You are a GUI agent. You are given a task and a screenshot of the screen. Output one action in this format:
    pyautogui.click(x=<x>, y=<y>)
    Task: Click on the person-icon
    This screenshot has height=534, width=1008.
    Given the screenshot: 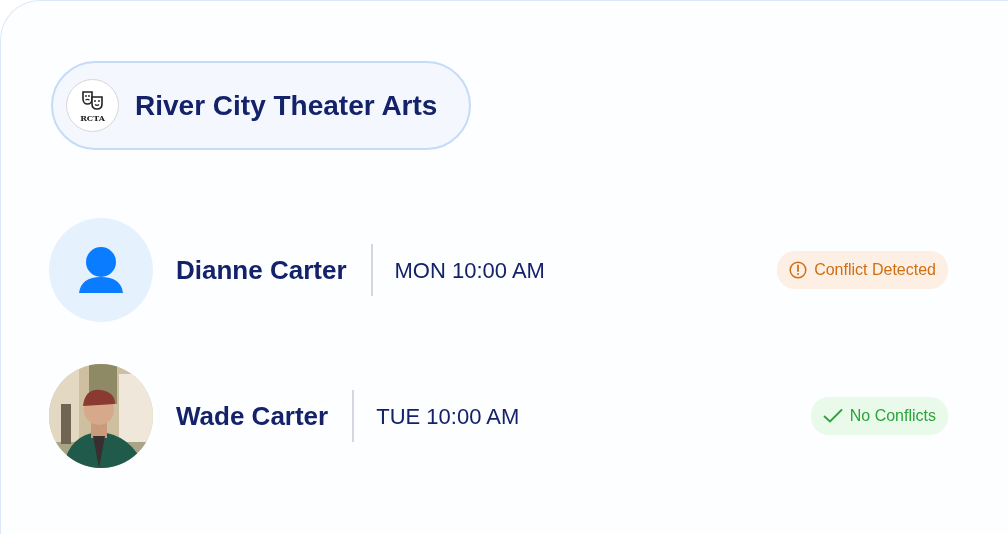 What is the action you would take?
    pyautogui.click(x=101, y=270)
    